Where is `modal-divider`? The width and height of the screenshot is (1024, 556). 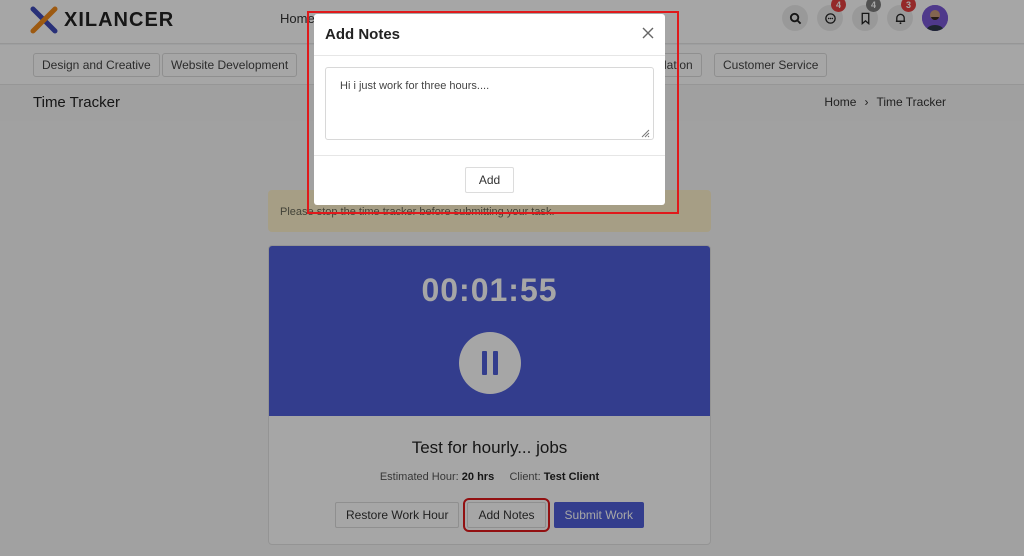 modal-divider is located at coordinates (489, 55).